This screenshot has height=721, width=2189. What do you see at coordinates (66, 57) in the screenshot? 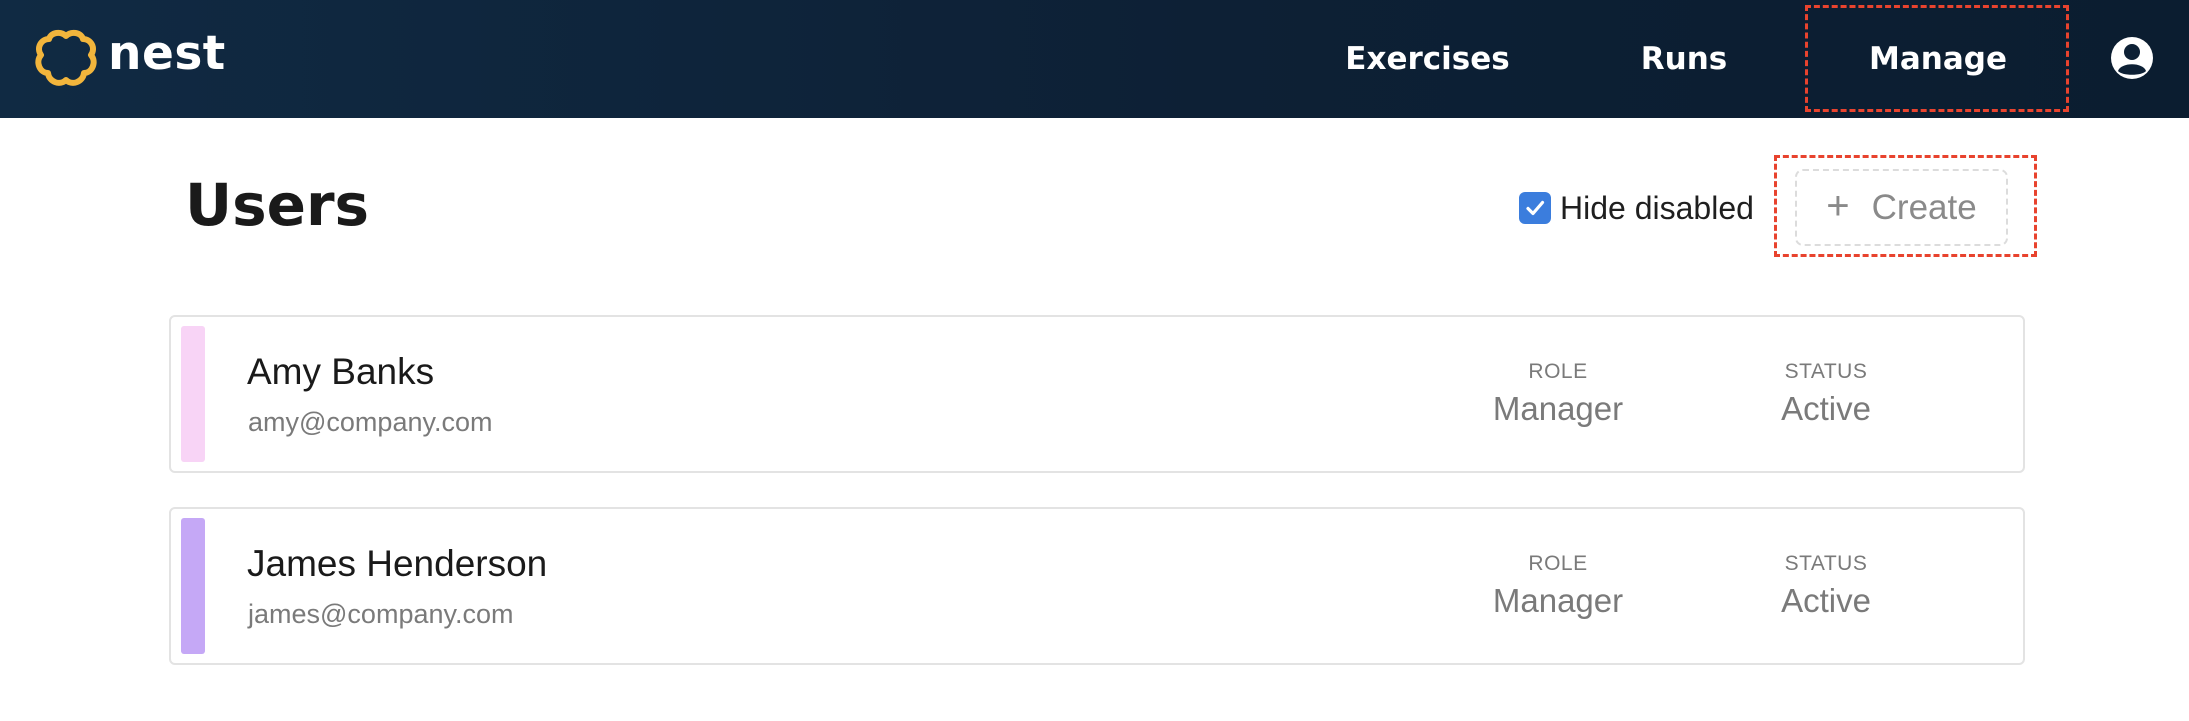
I see `nest-logo-icon` at bounding box center [66, 57].